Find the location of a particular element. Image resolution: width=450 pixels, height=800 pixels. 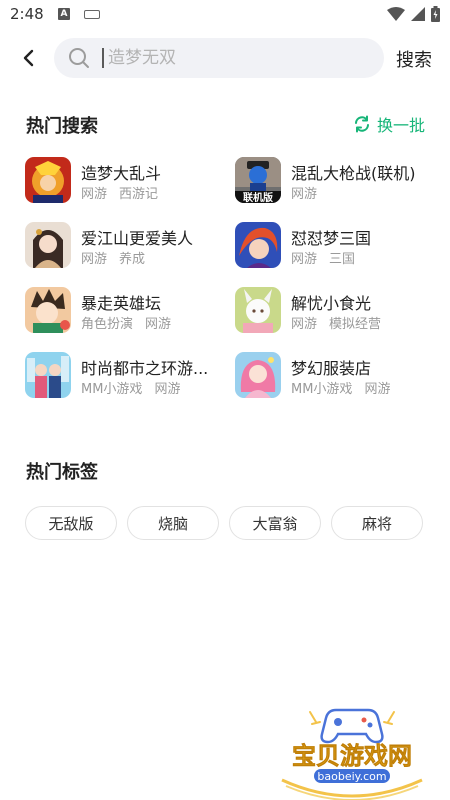

game-name: 解忧小食光 is located at coordinates (331, 303).